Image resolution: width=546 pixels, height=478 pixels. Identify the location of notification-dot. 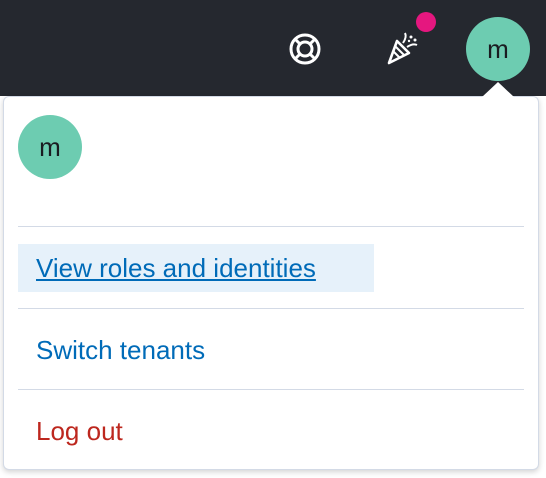
(426, 22).